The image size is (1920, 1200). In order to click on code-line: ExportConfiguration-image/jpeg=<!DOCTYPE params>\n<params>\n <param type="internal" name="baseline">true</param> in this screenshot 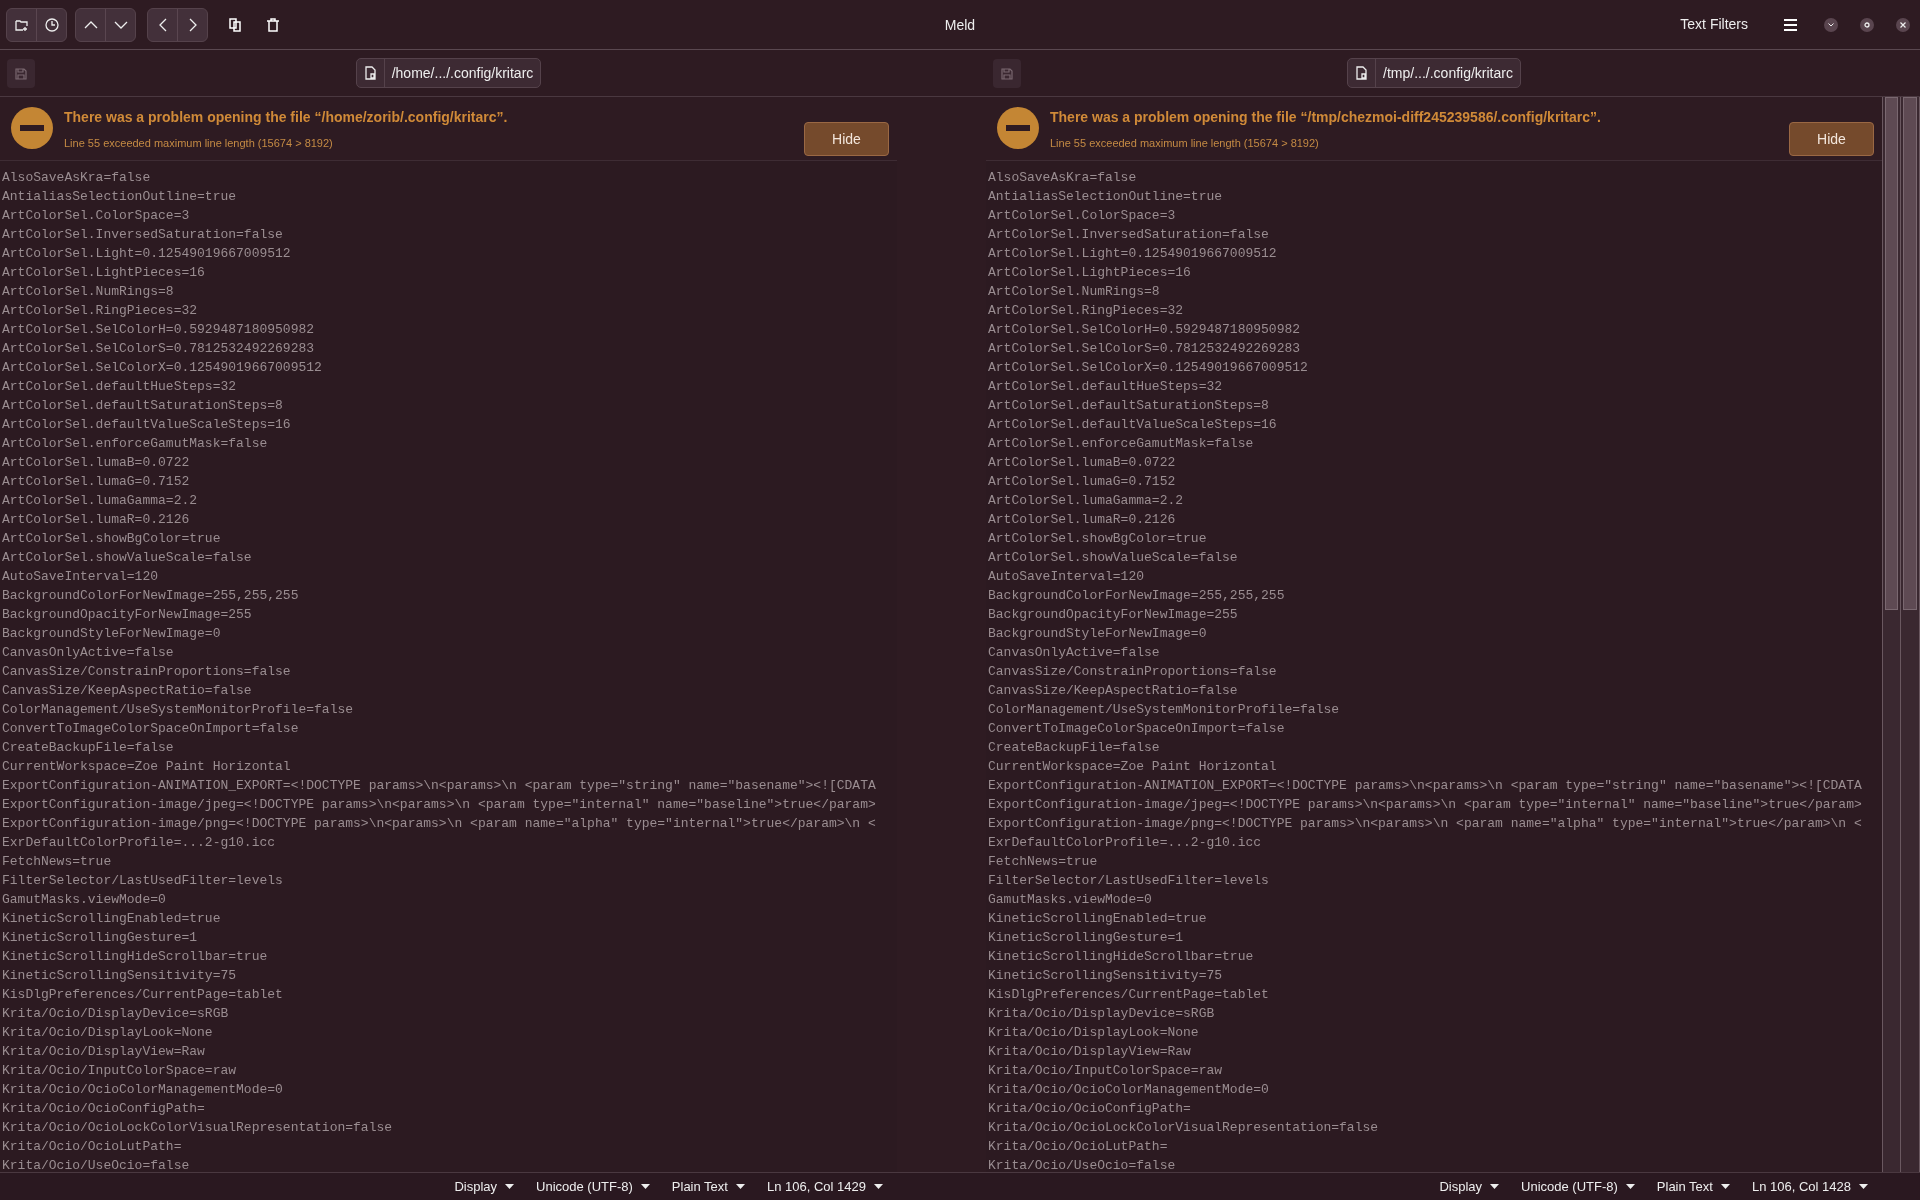, I will do `click(1425, 805)`.